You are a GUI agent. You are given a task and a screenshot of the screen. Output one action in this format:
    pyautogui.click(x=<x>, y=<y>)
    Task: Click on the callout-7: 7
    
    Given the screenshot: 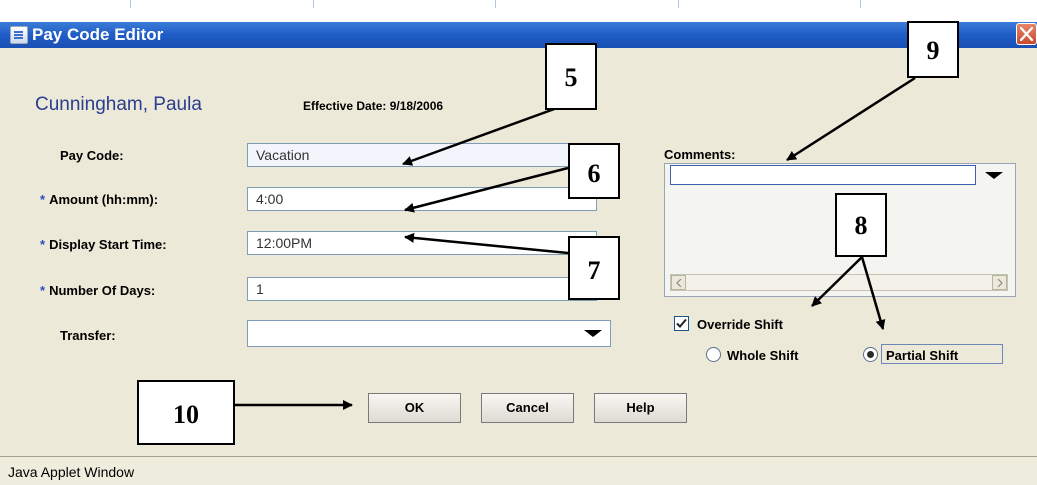 What is the action you would take?
    pyautogui.click(x=594, y=268)
    